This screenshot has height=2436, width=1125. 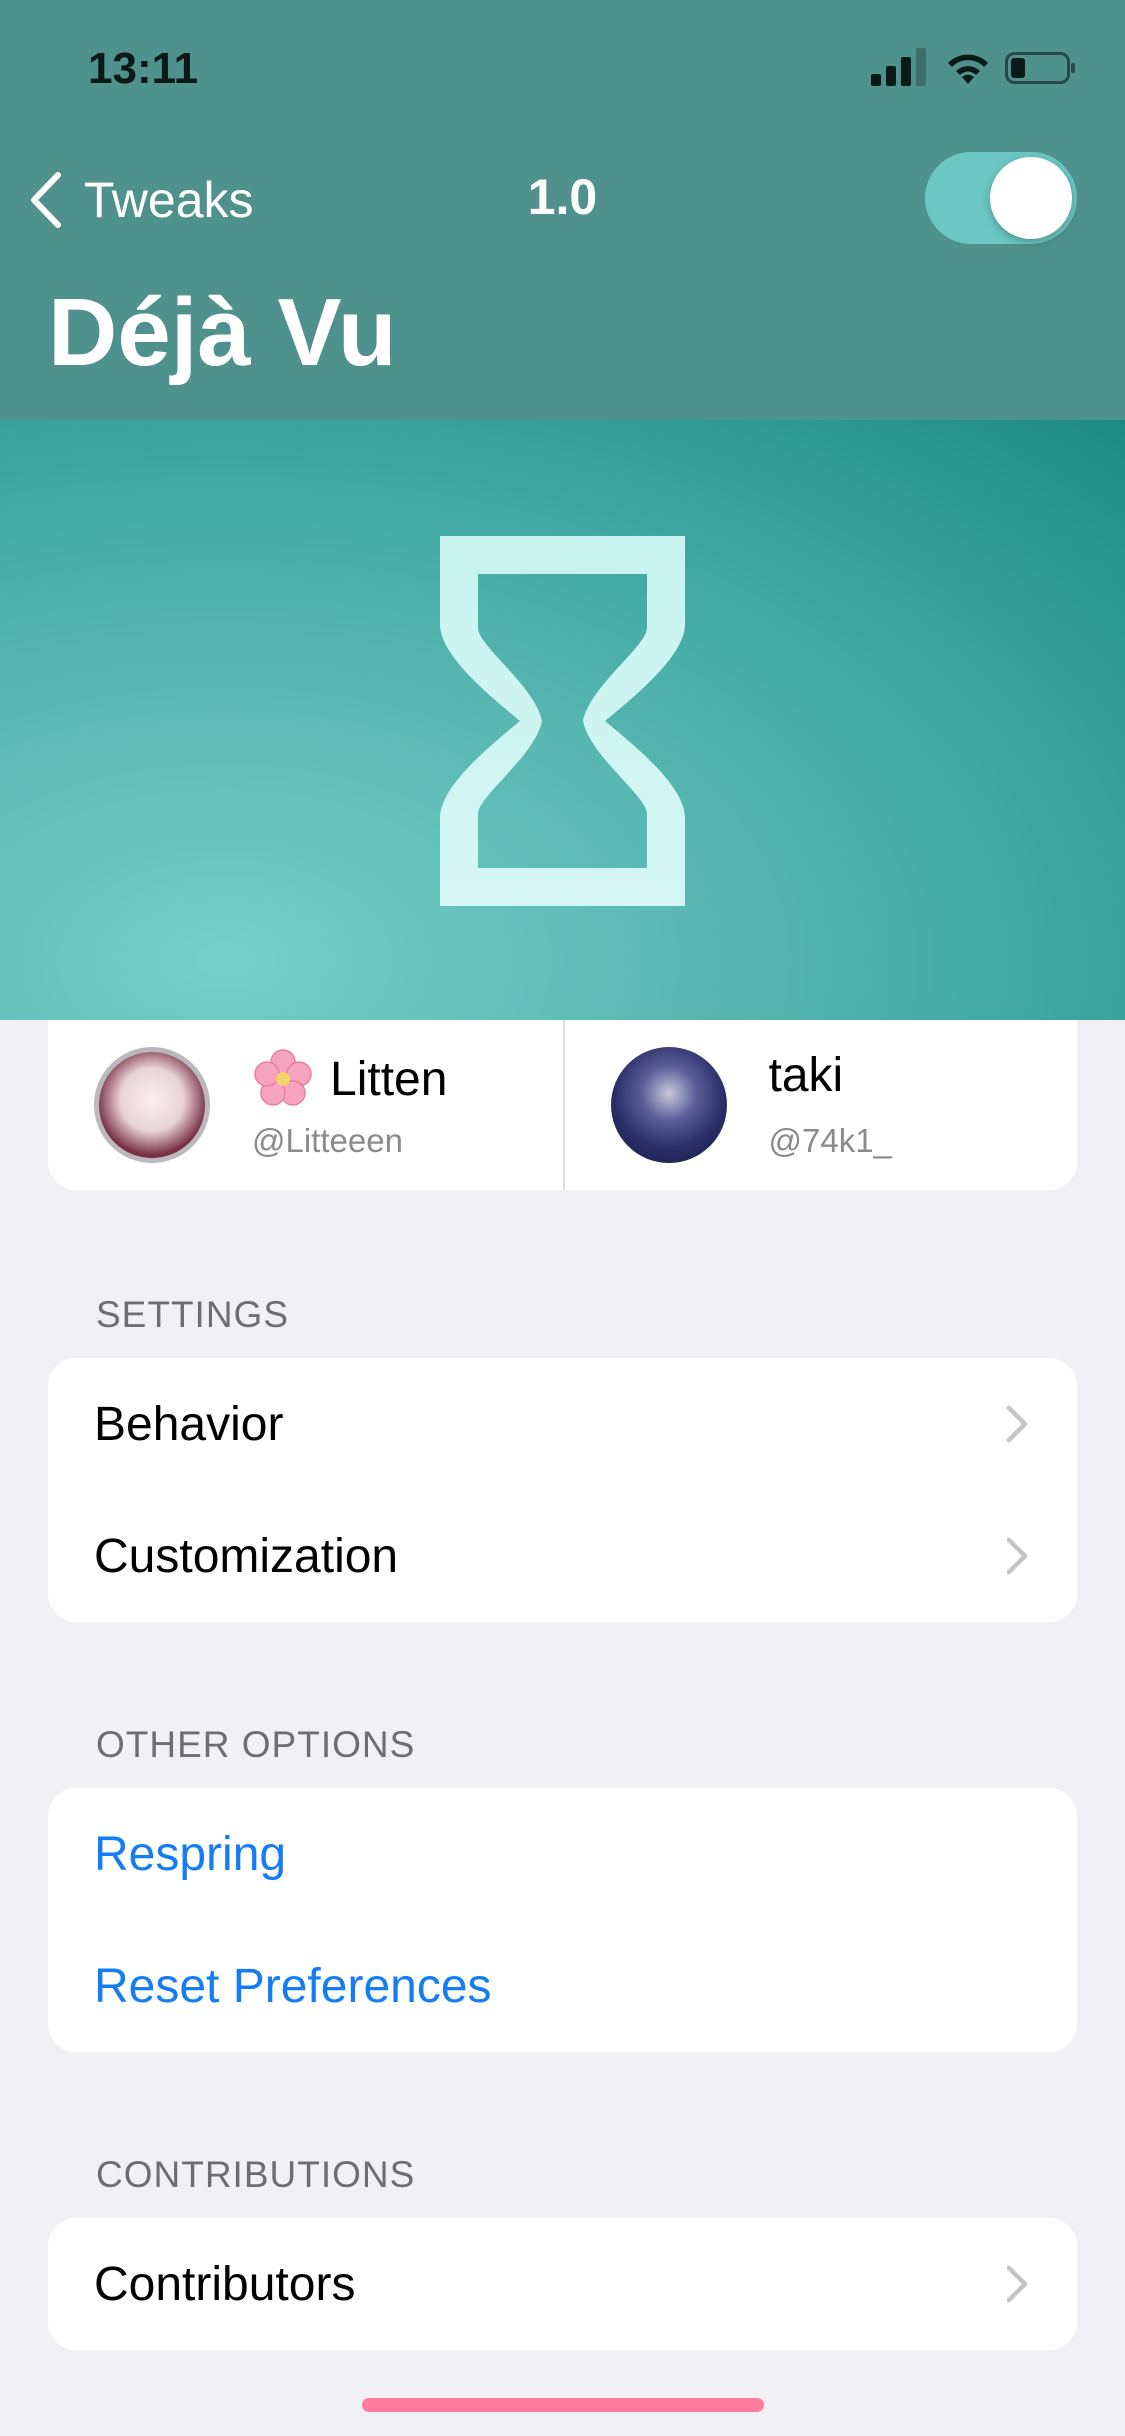 What do you see at coordinates (898, 67) in the screenshot?
I see `cellular-signal-icon` at bounding box center [898, 67].